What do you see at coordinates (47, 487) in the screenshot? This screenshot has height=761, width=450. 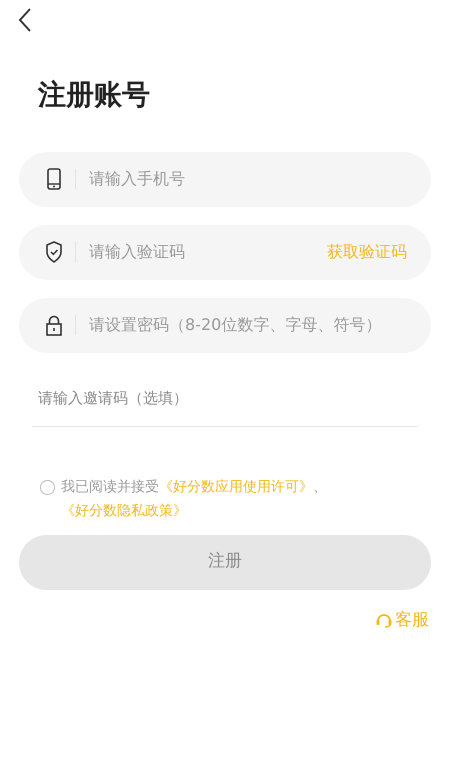 I see `agree-radio` at bounding box center [47, 487].